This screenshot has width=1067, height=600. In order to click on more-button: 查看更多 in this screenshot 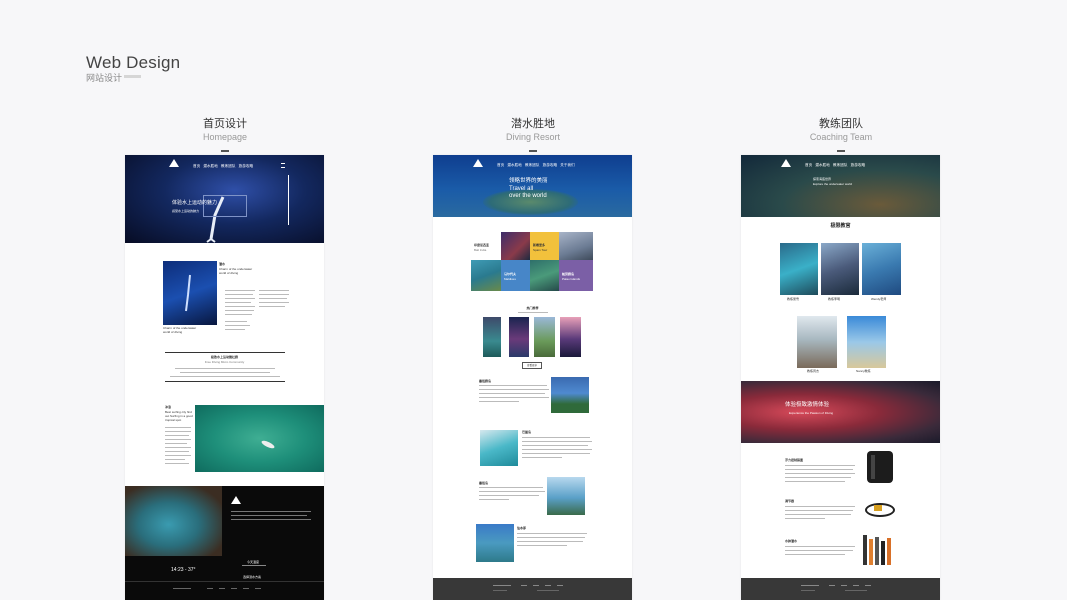, I will do `click(532, 365)`.